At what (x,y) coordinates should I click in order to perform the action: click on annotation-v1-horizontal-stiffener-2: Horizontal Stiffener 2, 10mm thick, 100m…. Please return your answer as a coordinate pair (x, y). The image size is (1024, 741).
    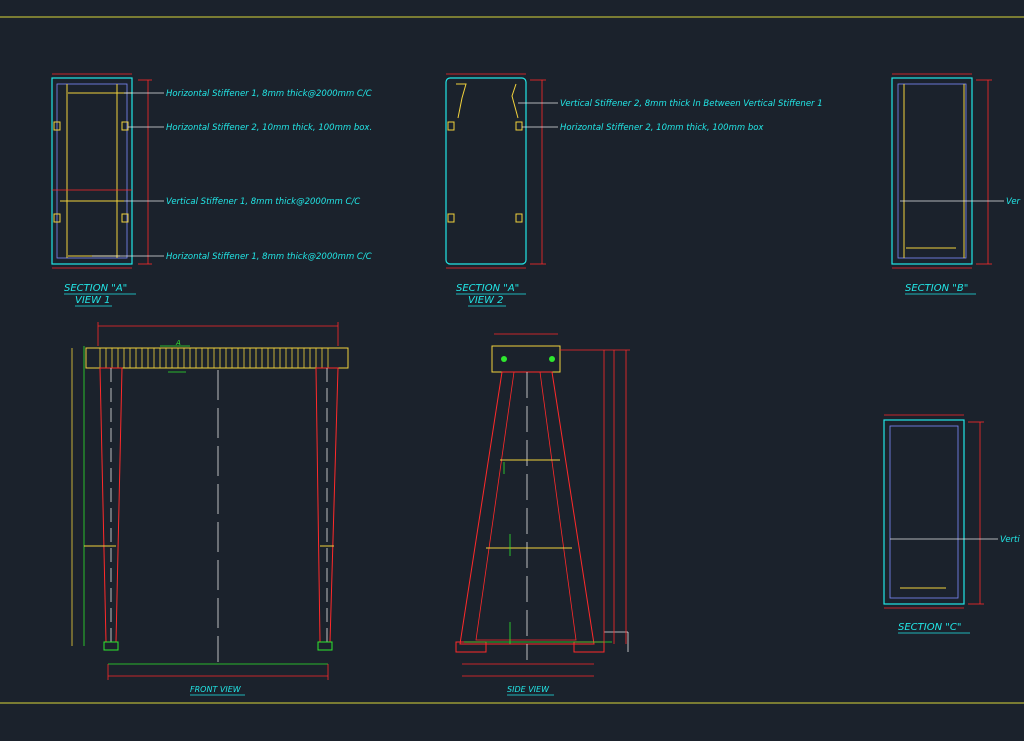
    Looking at the image, I should click on (269, 128).